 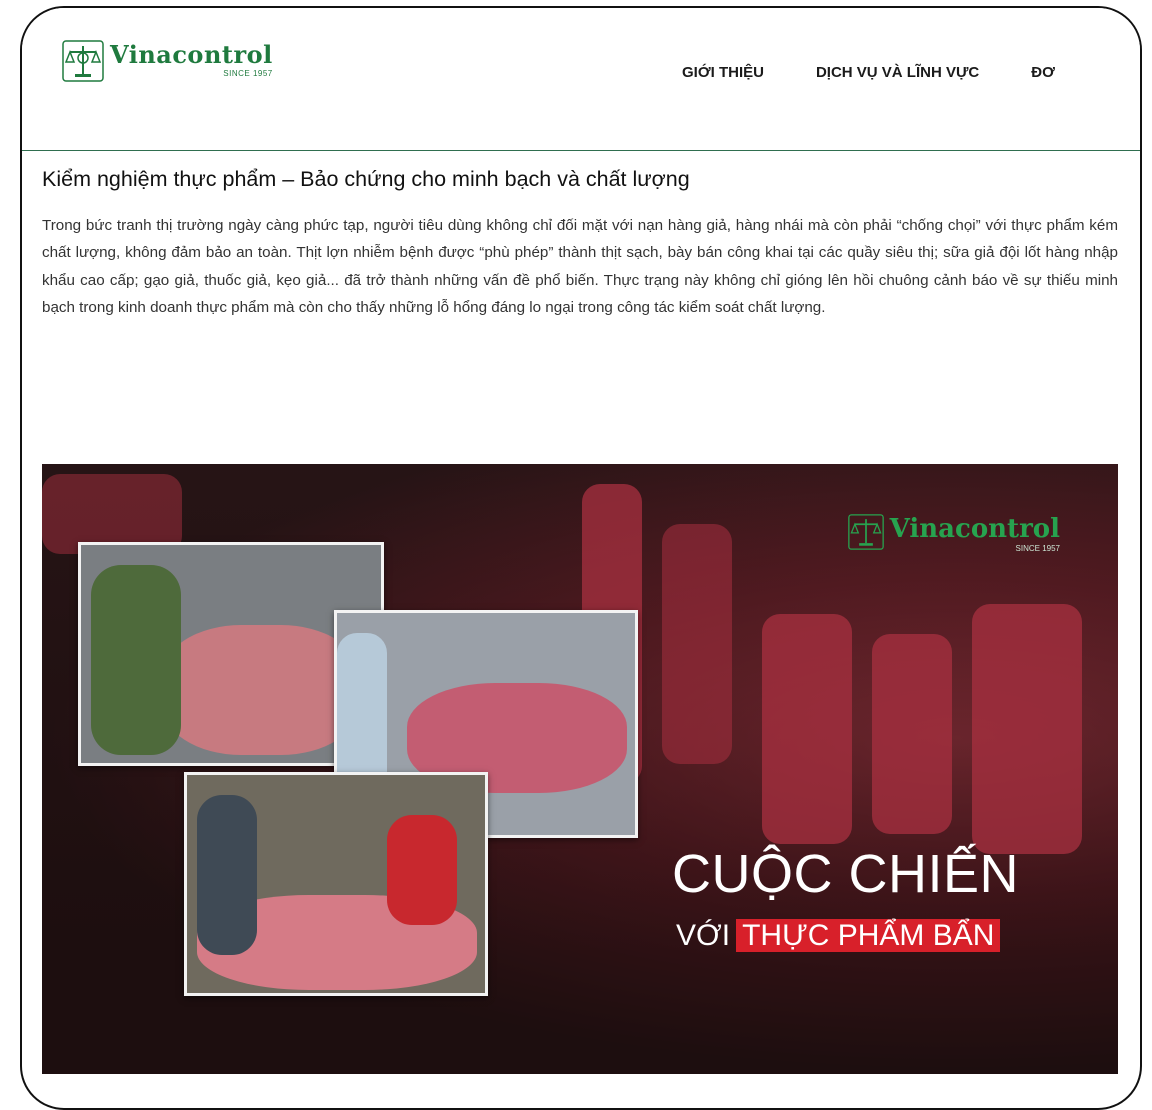 What do you see at coordinates (1043, 72) in the screenshot?
I see `nav-don-vi: ĐƠ` at bounding box center [1043, 72].